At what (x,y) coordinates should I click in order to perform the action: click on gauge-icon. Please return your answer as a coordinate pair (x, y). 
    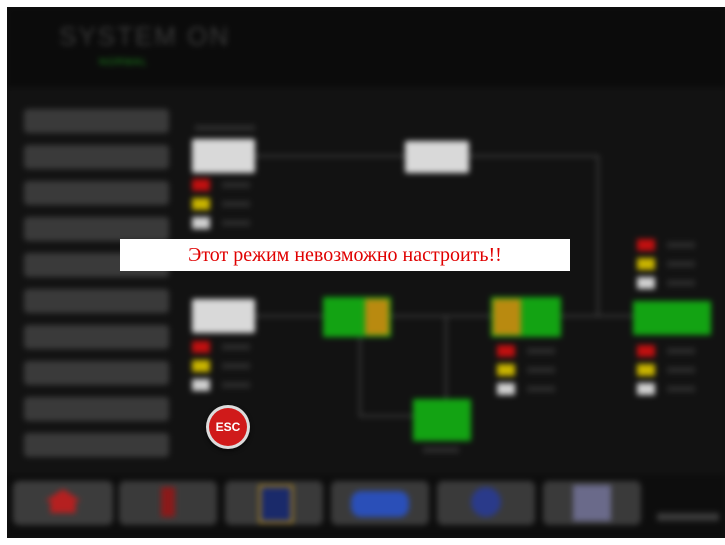
    Looking at the image, I should click on (486, 502).